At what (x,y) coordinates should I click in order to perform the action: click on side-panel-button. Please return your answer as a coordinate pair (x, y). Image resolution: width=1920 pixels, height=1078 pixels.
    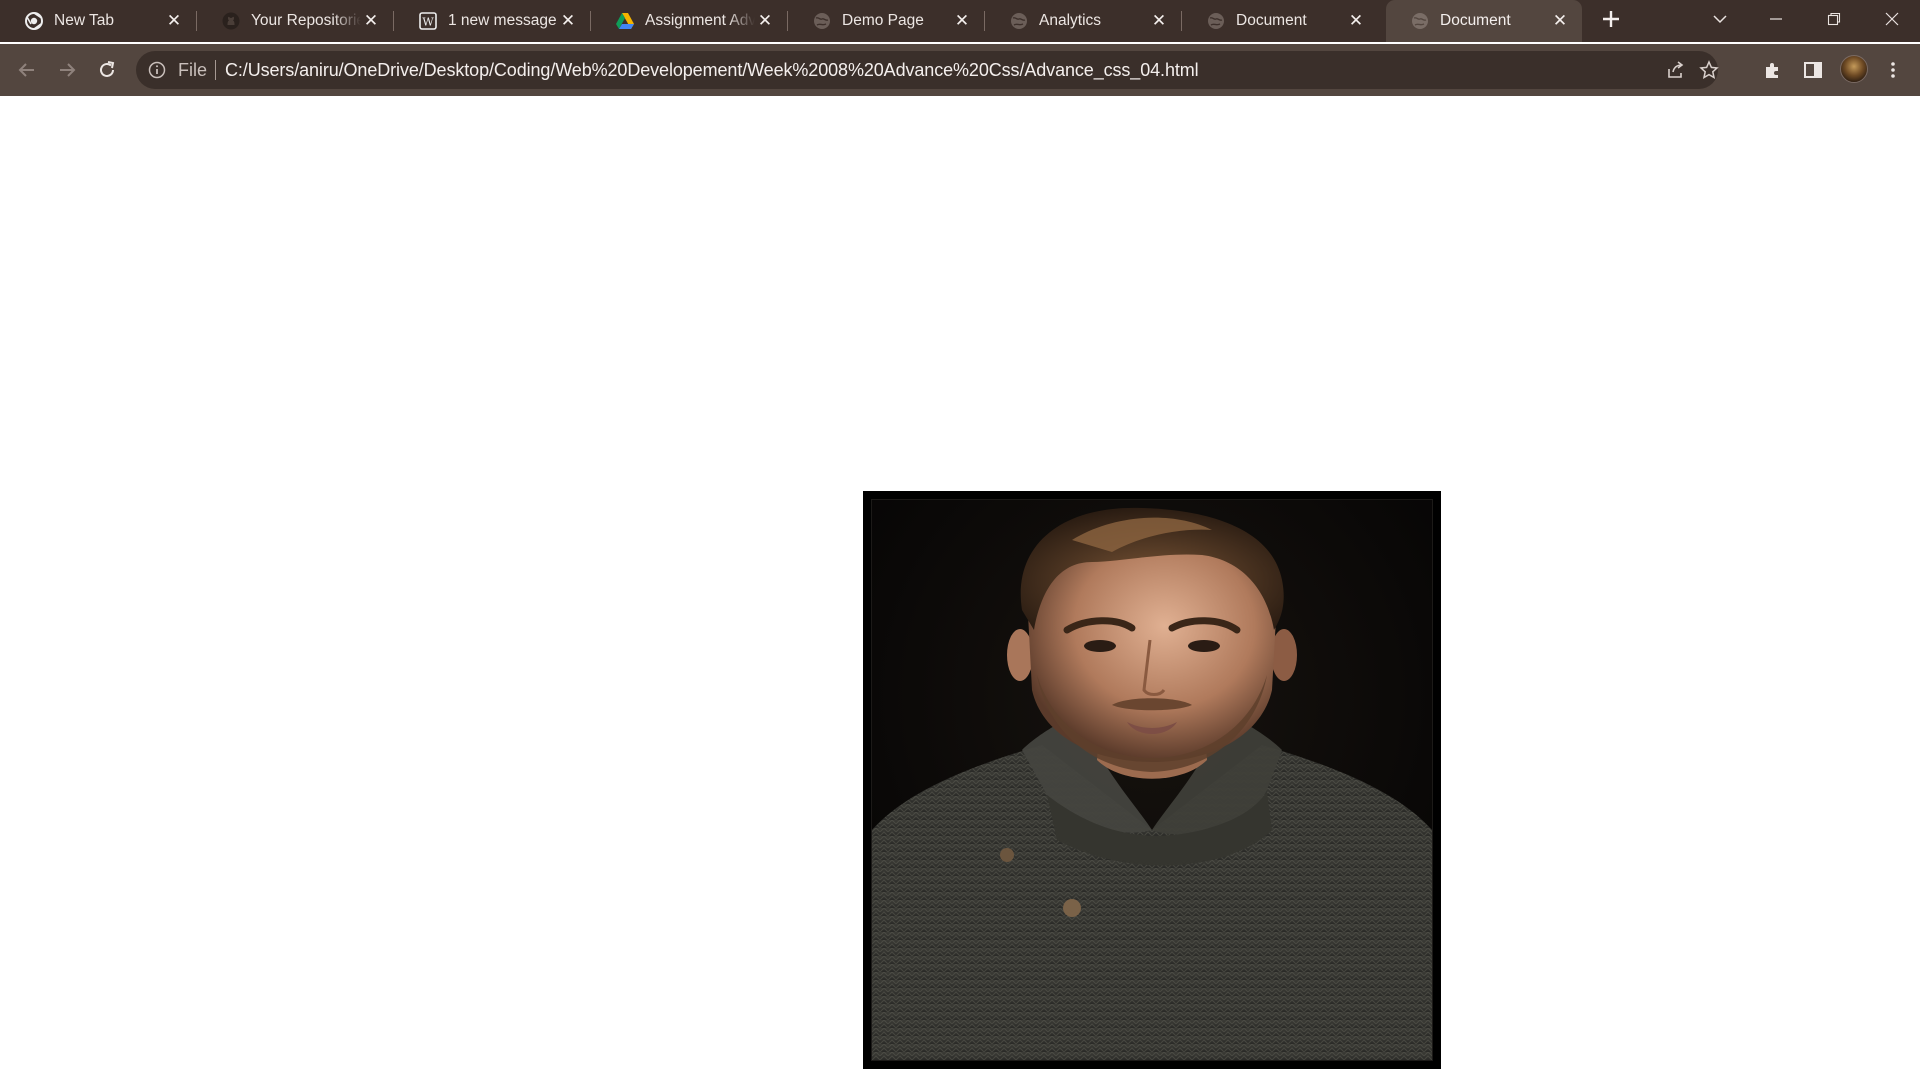
    Looking at the image, I should click on (1813, 70).